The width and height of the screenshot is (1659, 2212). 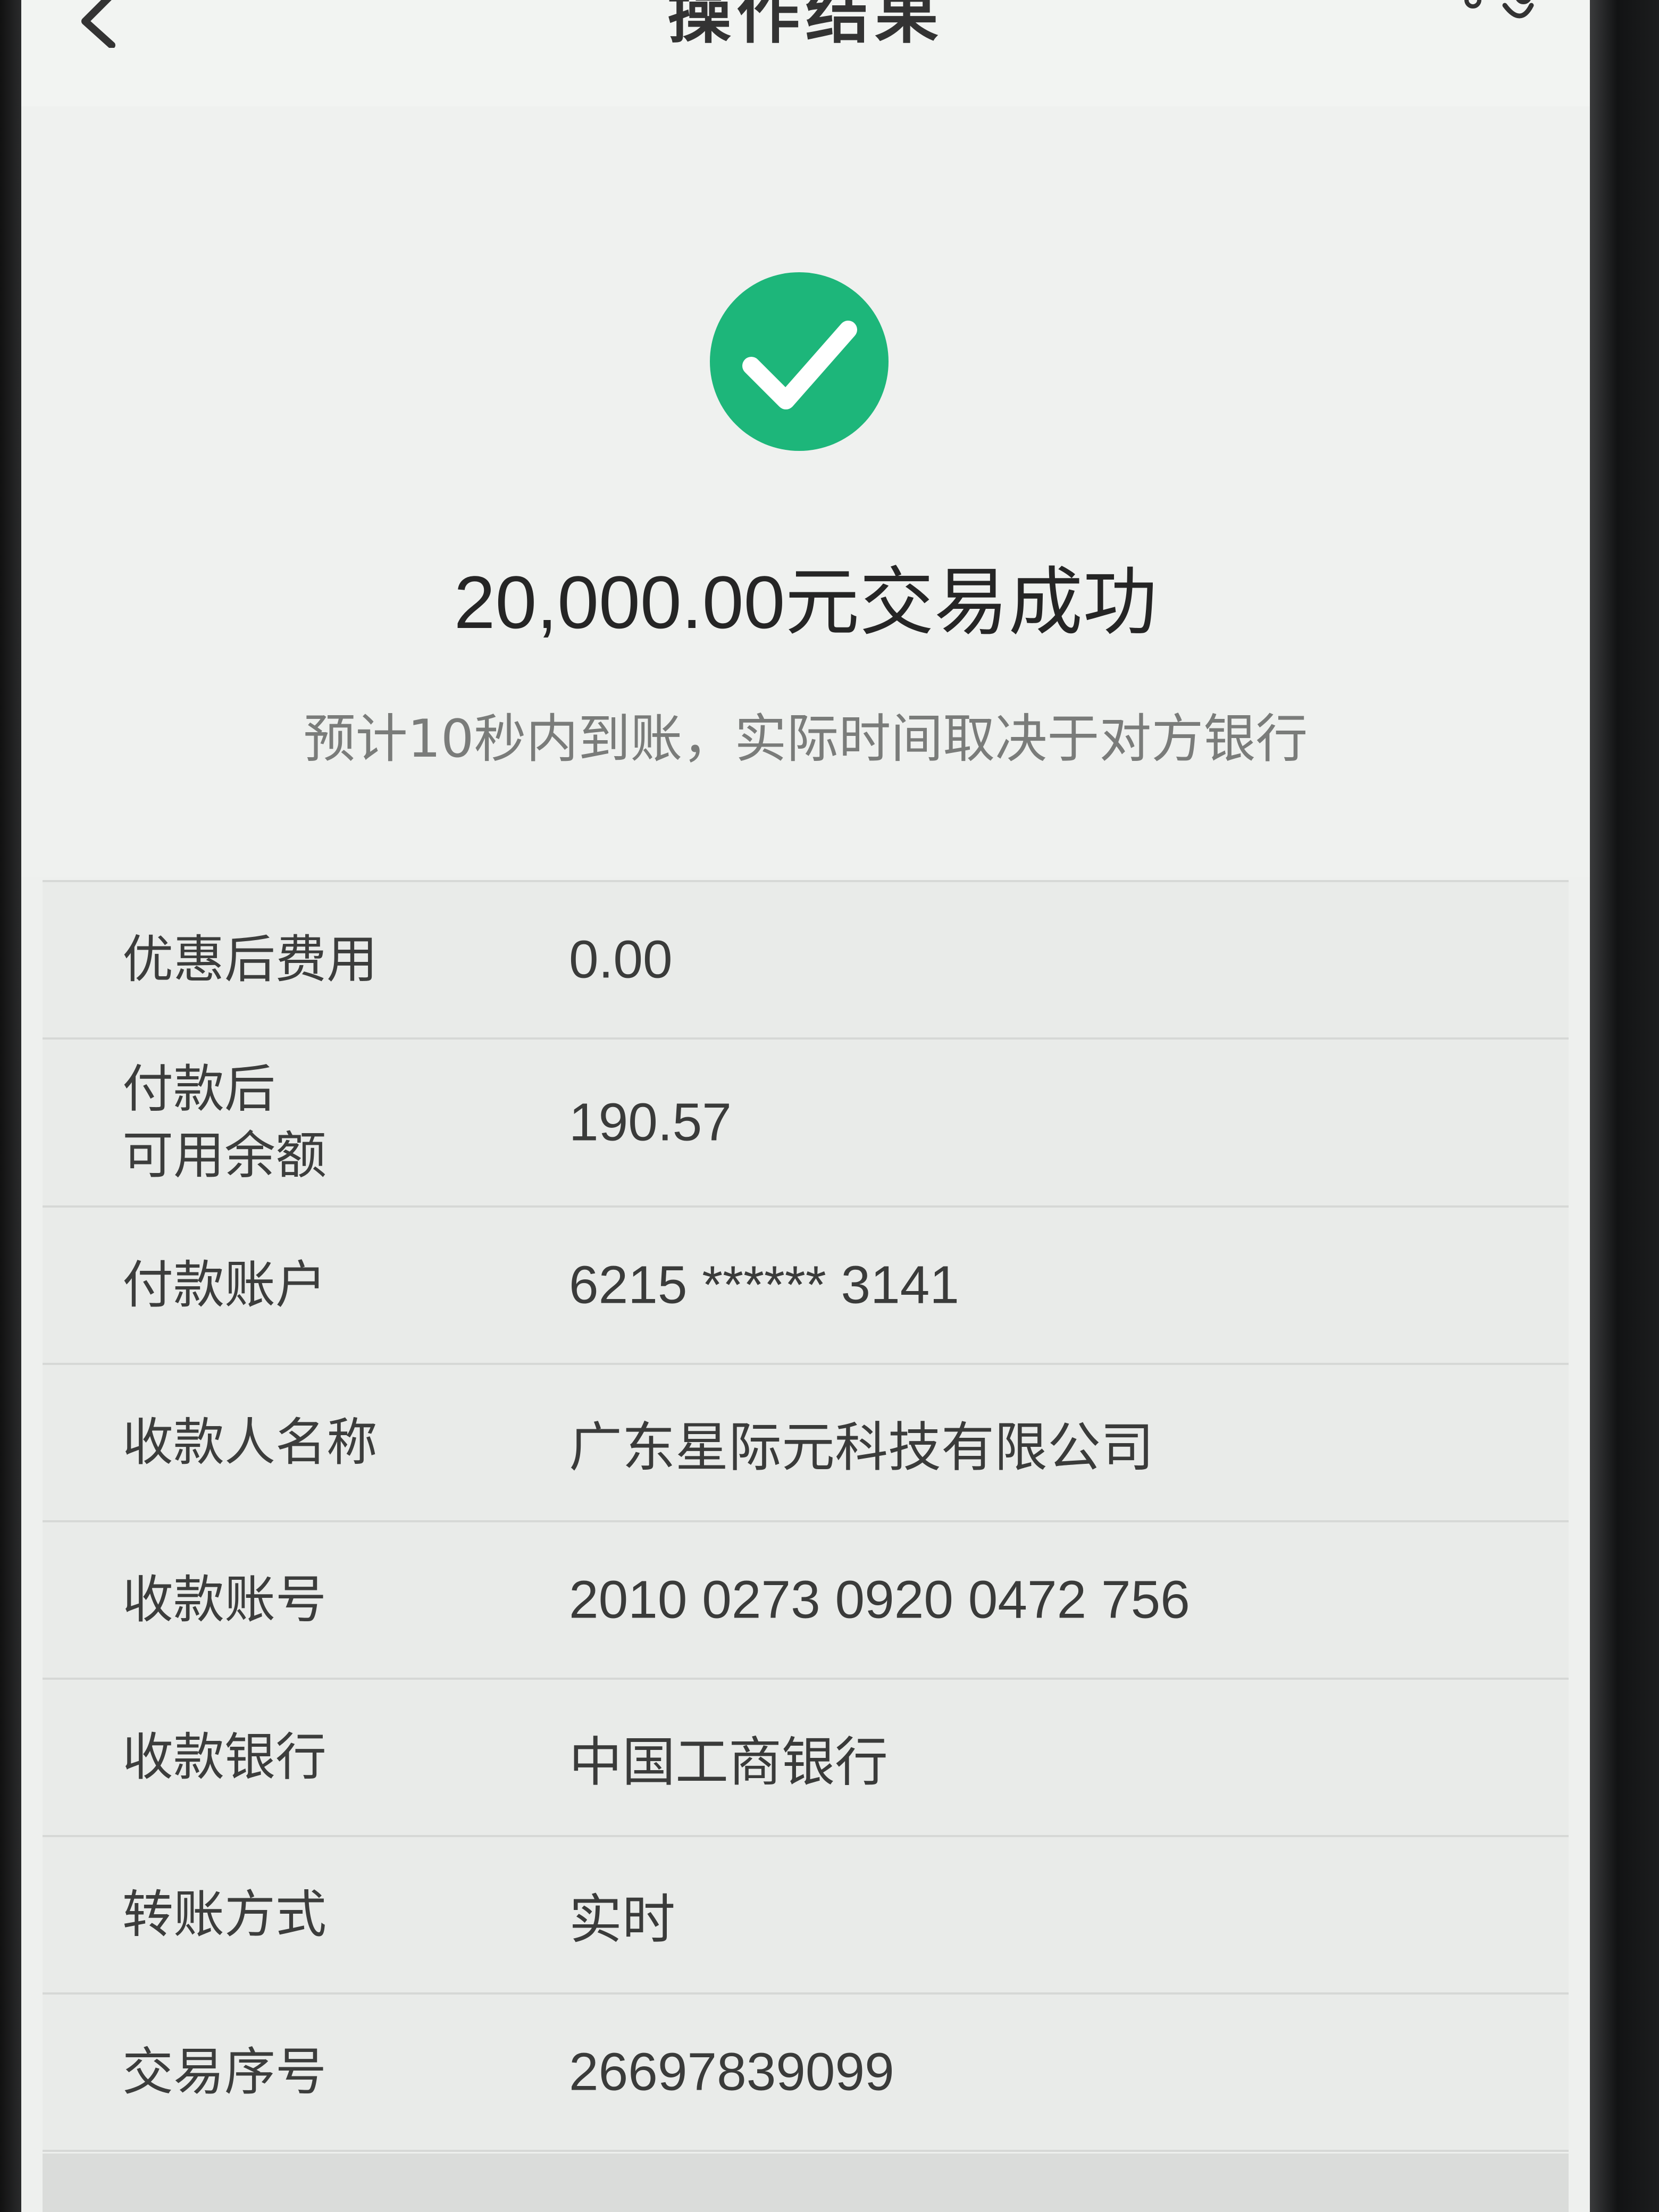 I want to click on detail-label: 收款人名称, so click(x=250, y=1442).